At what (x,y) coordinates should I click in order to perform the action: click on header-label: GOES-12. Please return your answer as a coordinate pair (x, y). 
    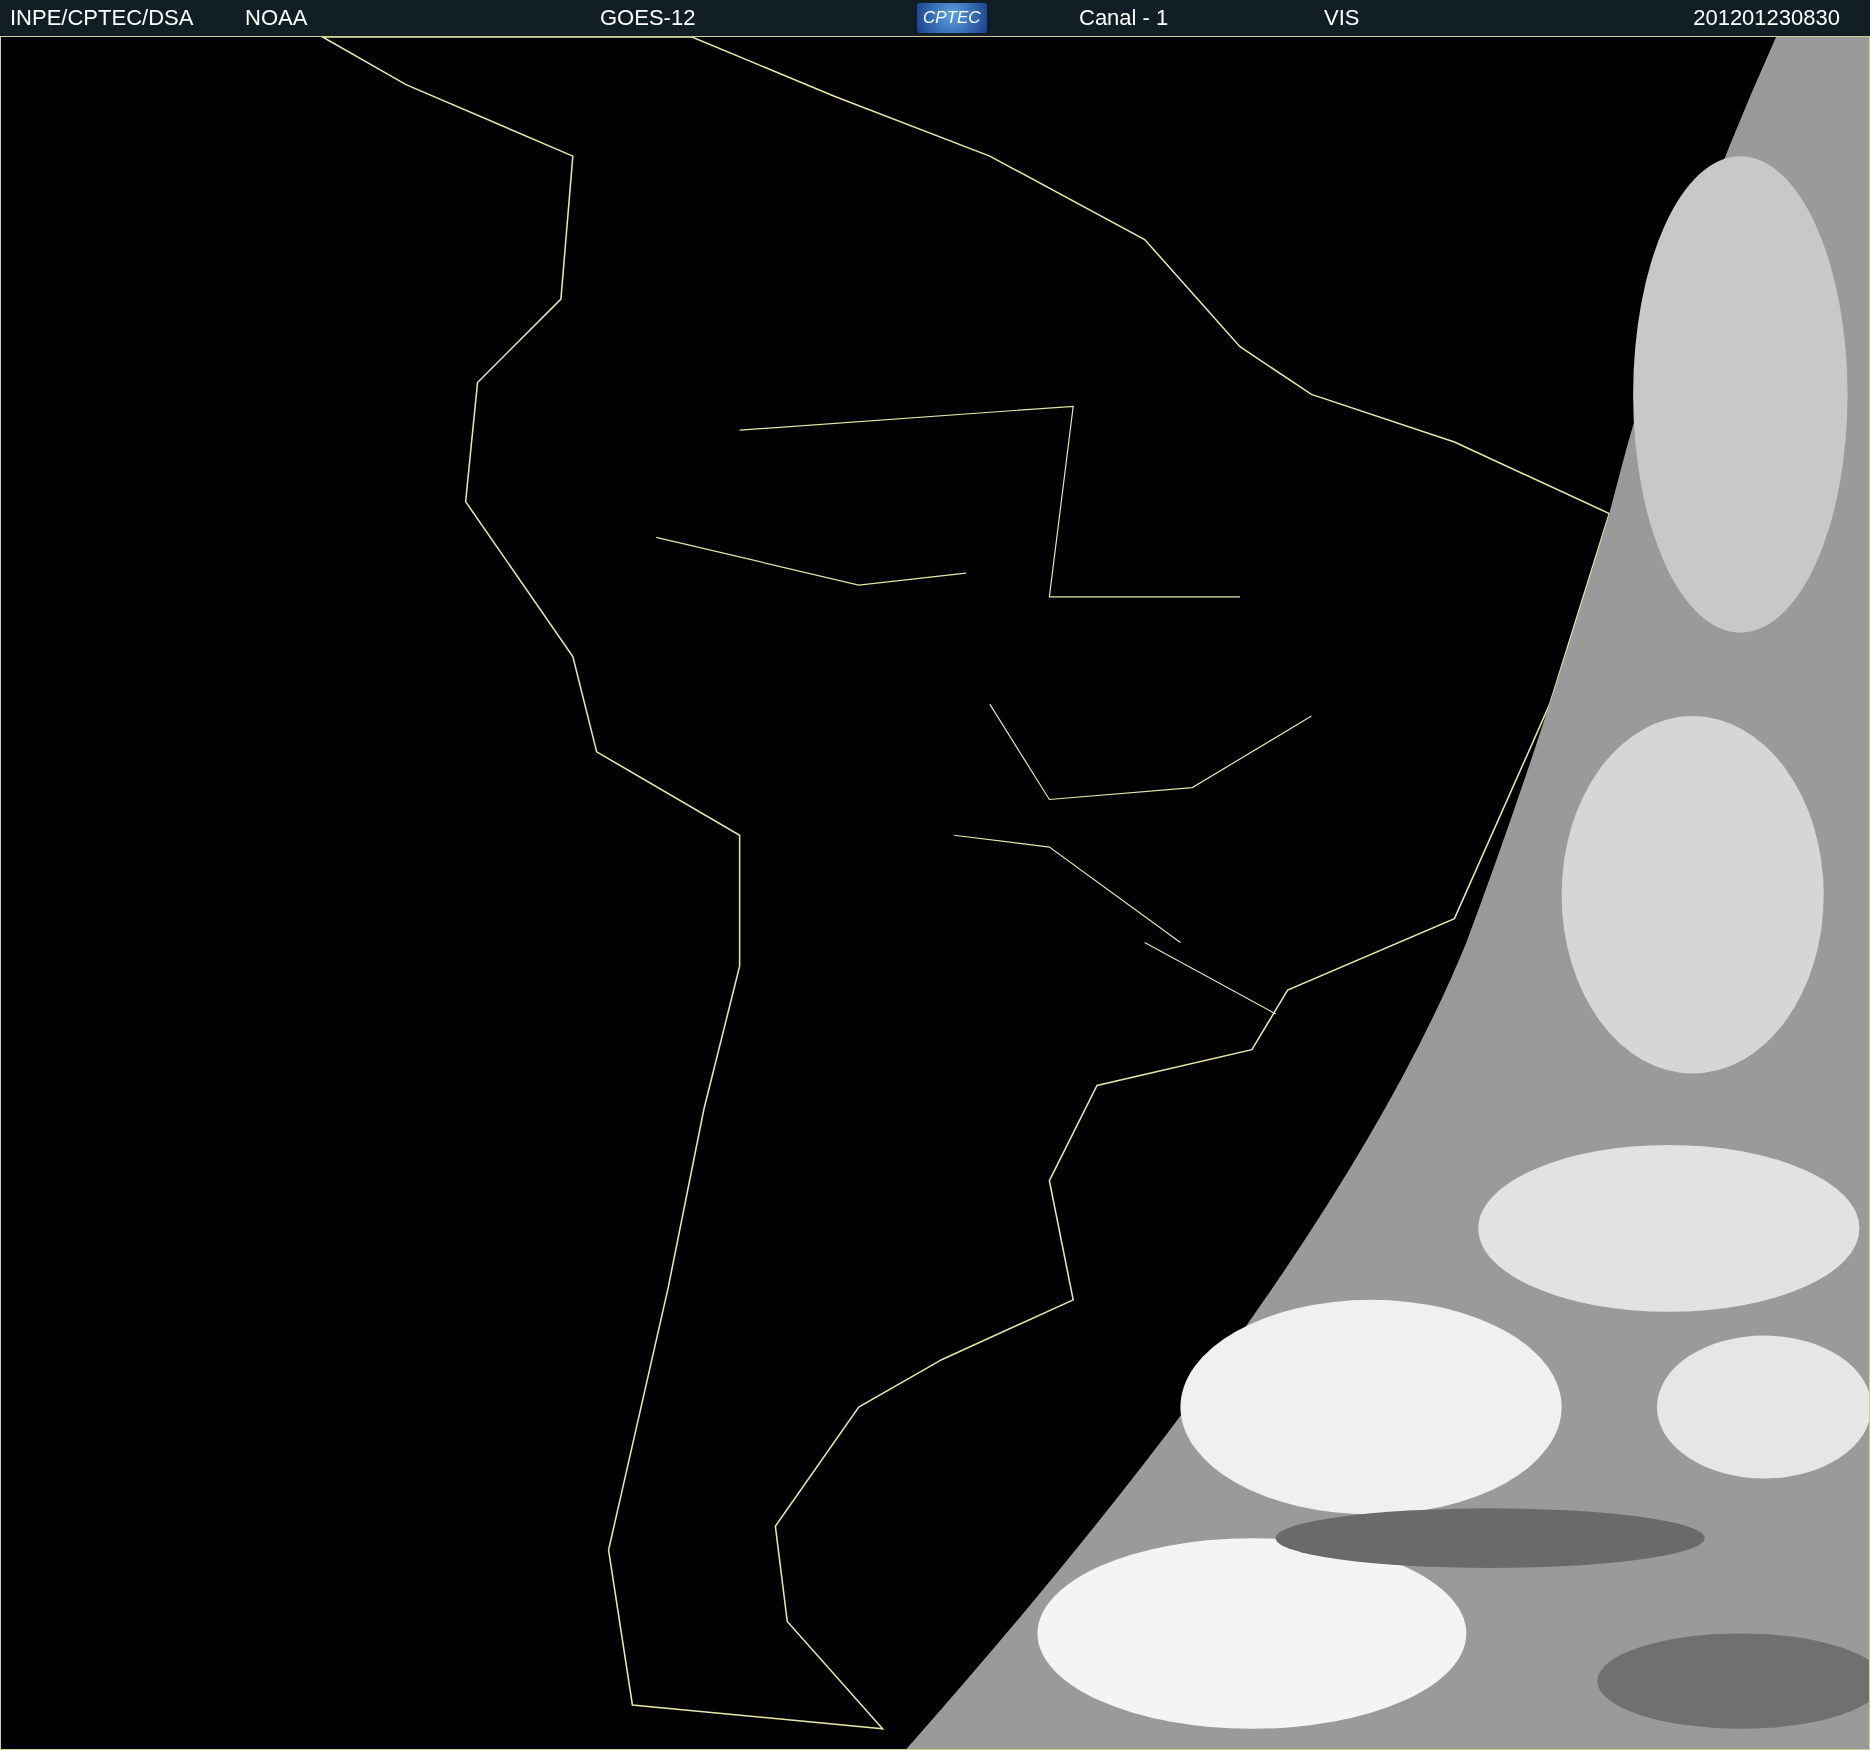
    Looking at the image, I should click on (648, 18).